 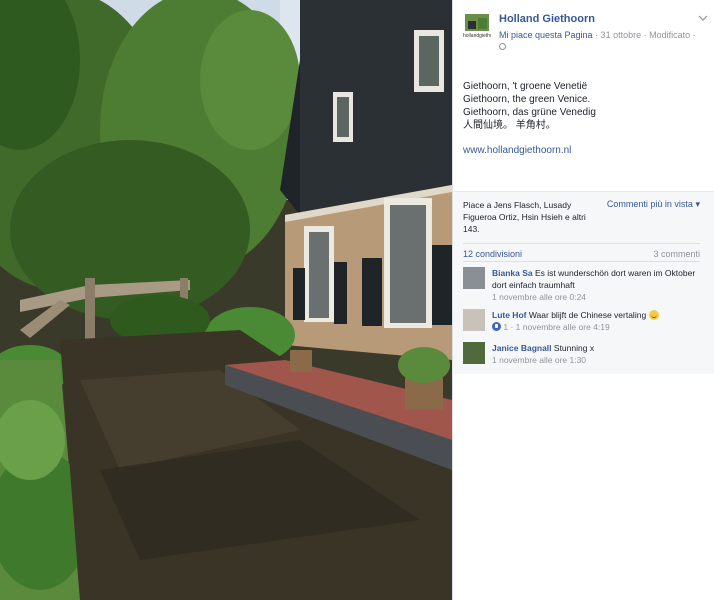 What do you see at coordinates (517, 150) in the screenshot?
I see `website-link: www.hollandgiethoorn.nl` at bounding box center [517, 150].